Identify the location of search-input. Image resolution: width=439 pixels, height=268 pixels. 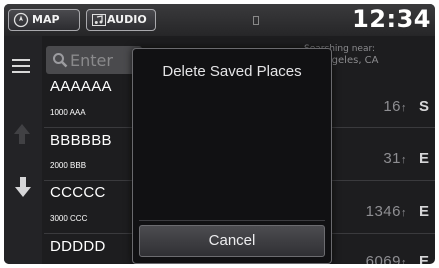
(105, 60).